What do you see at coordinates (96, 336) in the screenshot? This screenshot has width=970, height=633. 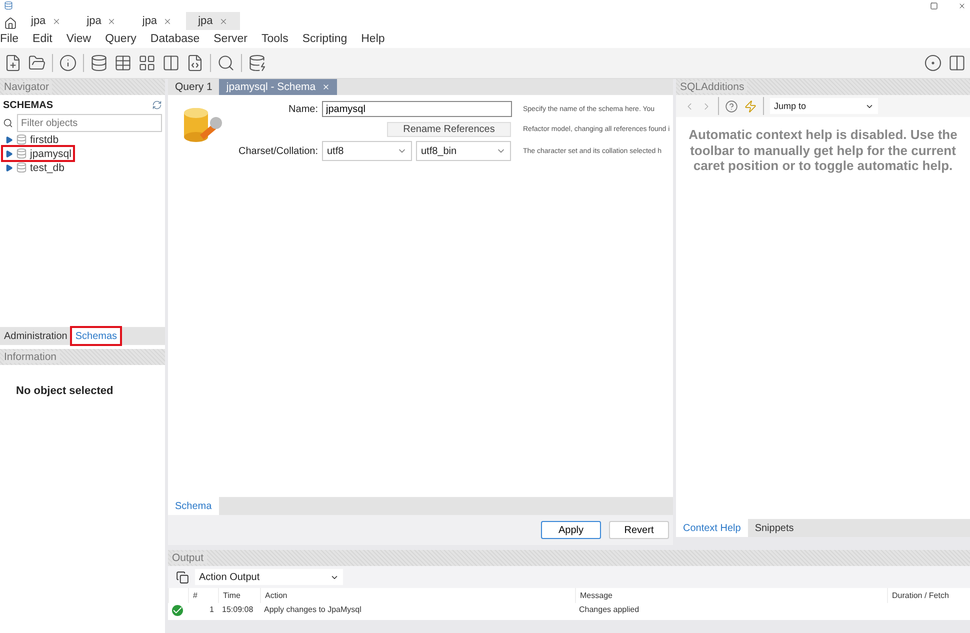 I see `navigator-tab: Schemas` at bounding box center [96, 336].